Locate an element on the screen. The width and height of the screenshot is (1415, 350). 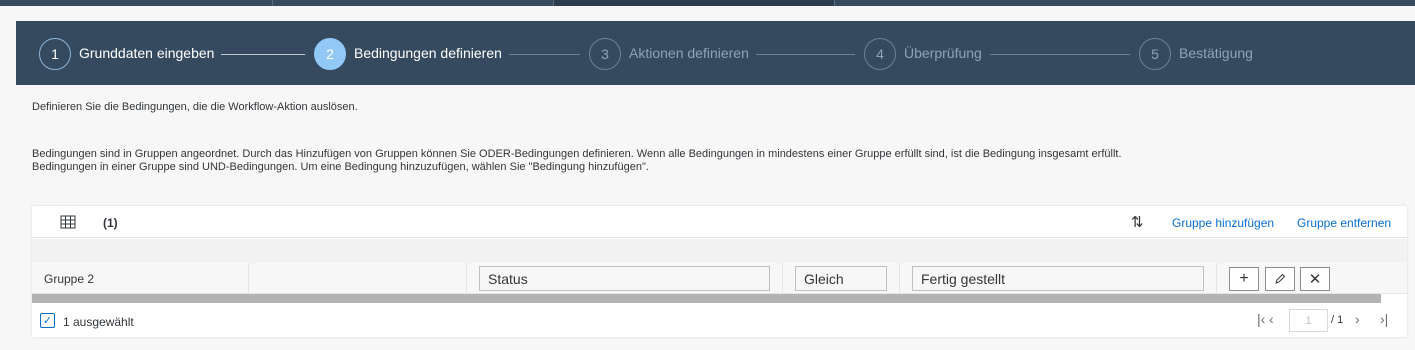
previous-page-icon: ‹ is located at coordinates (1271, 319).